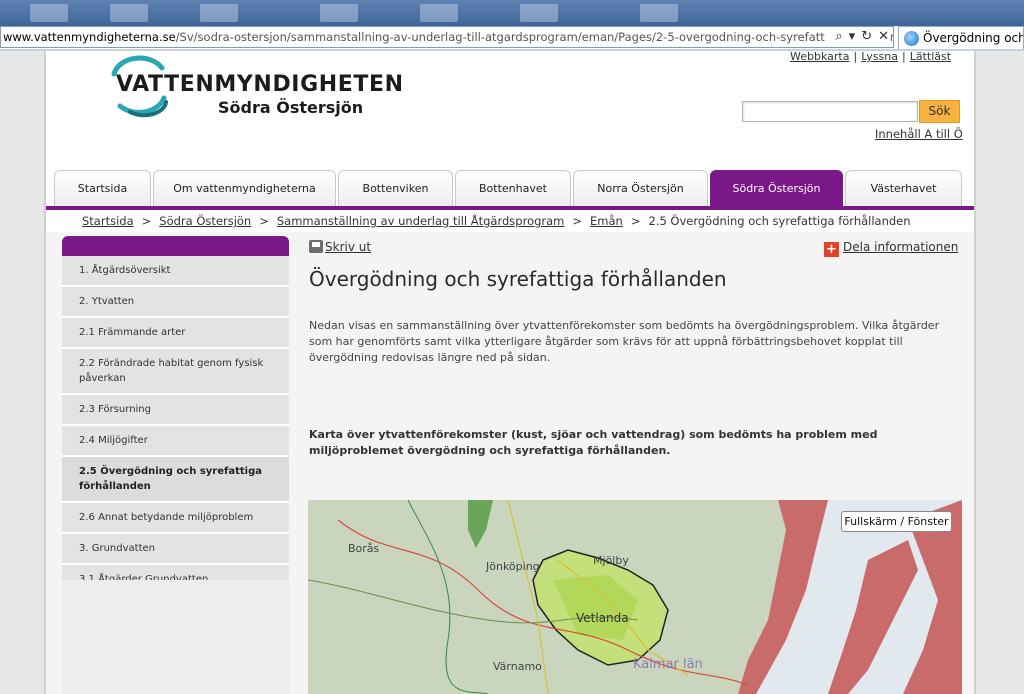 This screenshot has width=1024, height=694. Describe the element at coordinates (973, 38) in the screenshot. I see `browser-tab-title: Övergödning och syrefattiga förhållanden` at that location.